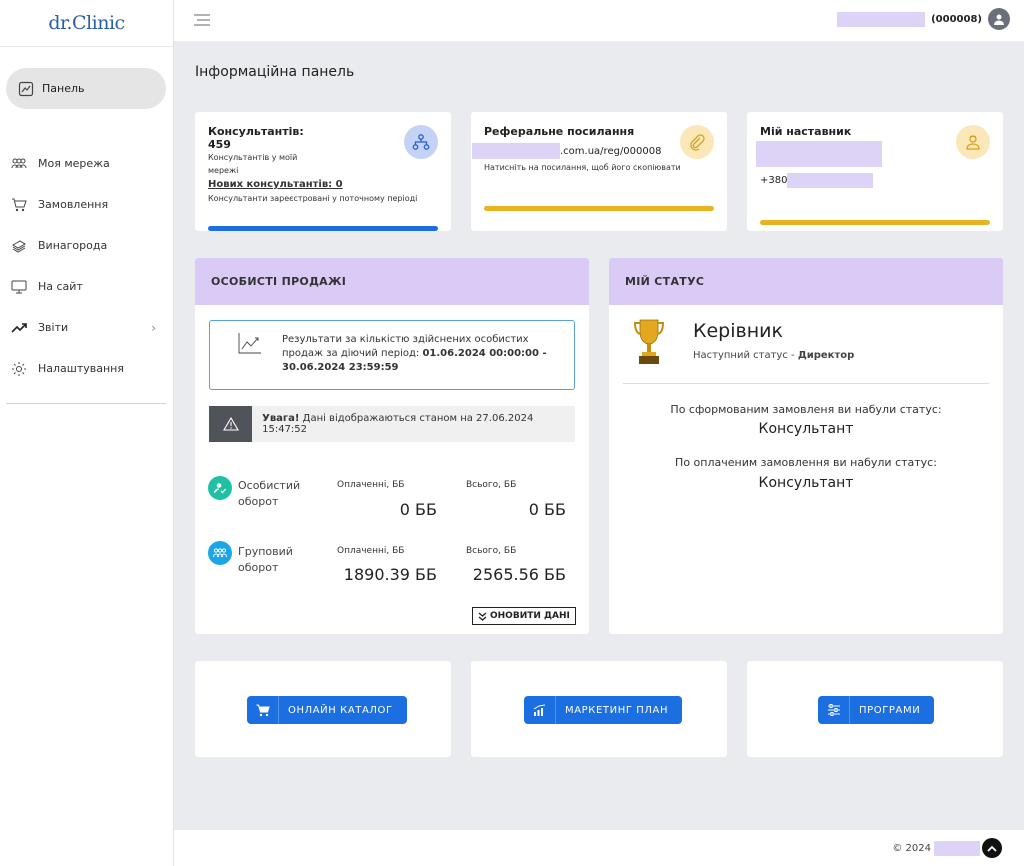  What do you see at coordinates (744, 355) in the screenshot?
I see `next-status-prefix: Наступний статус -` at bounding box center [744, 355].